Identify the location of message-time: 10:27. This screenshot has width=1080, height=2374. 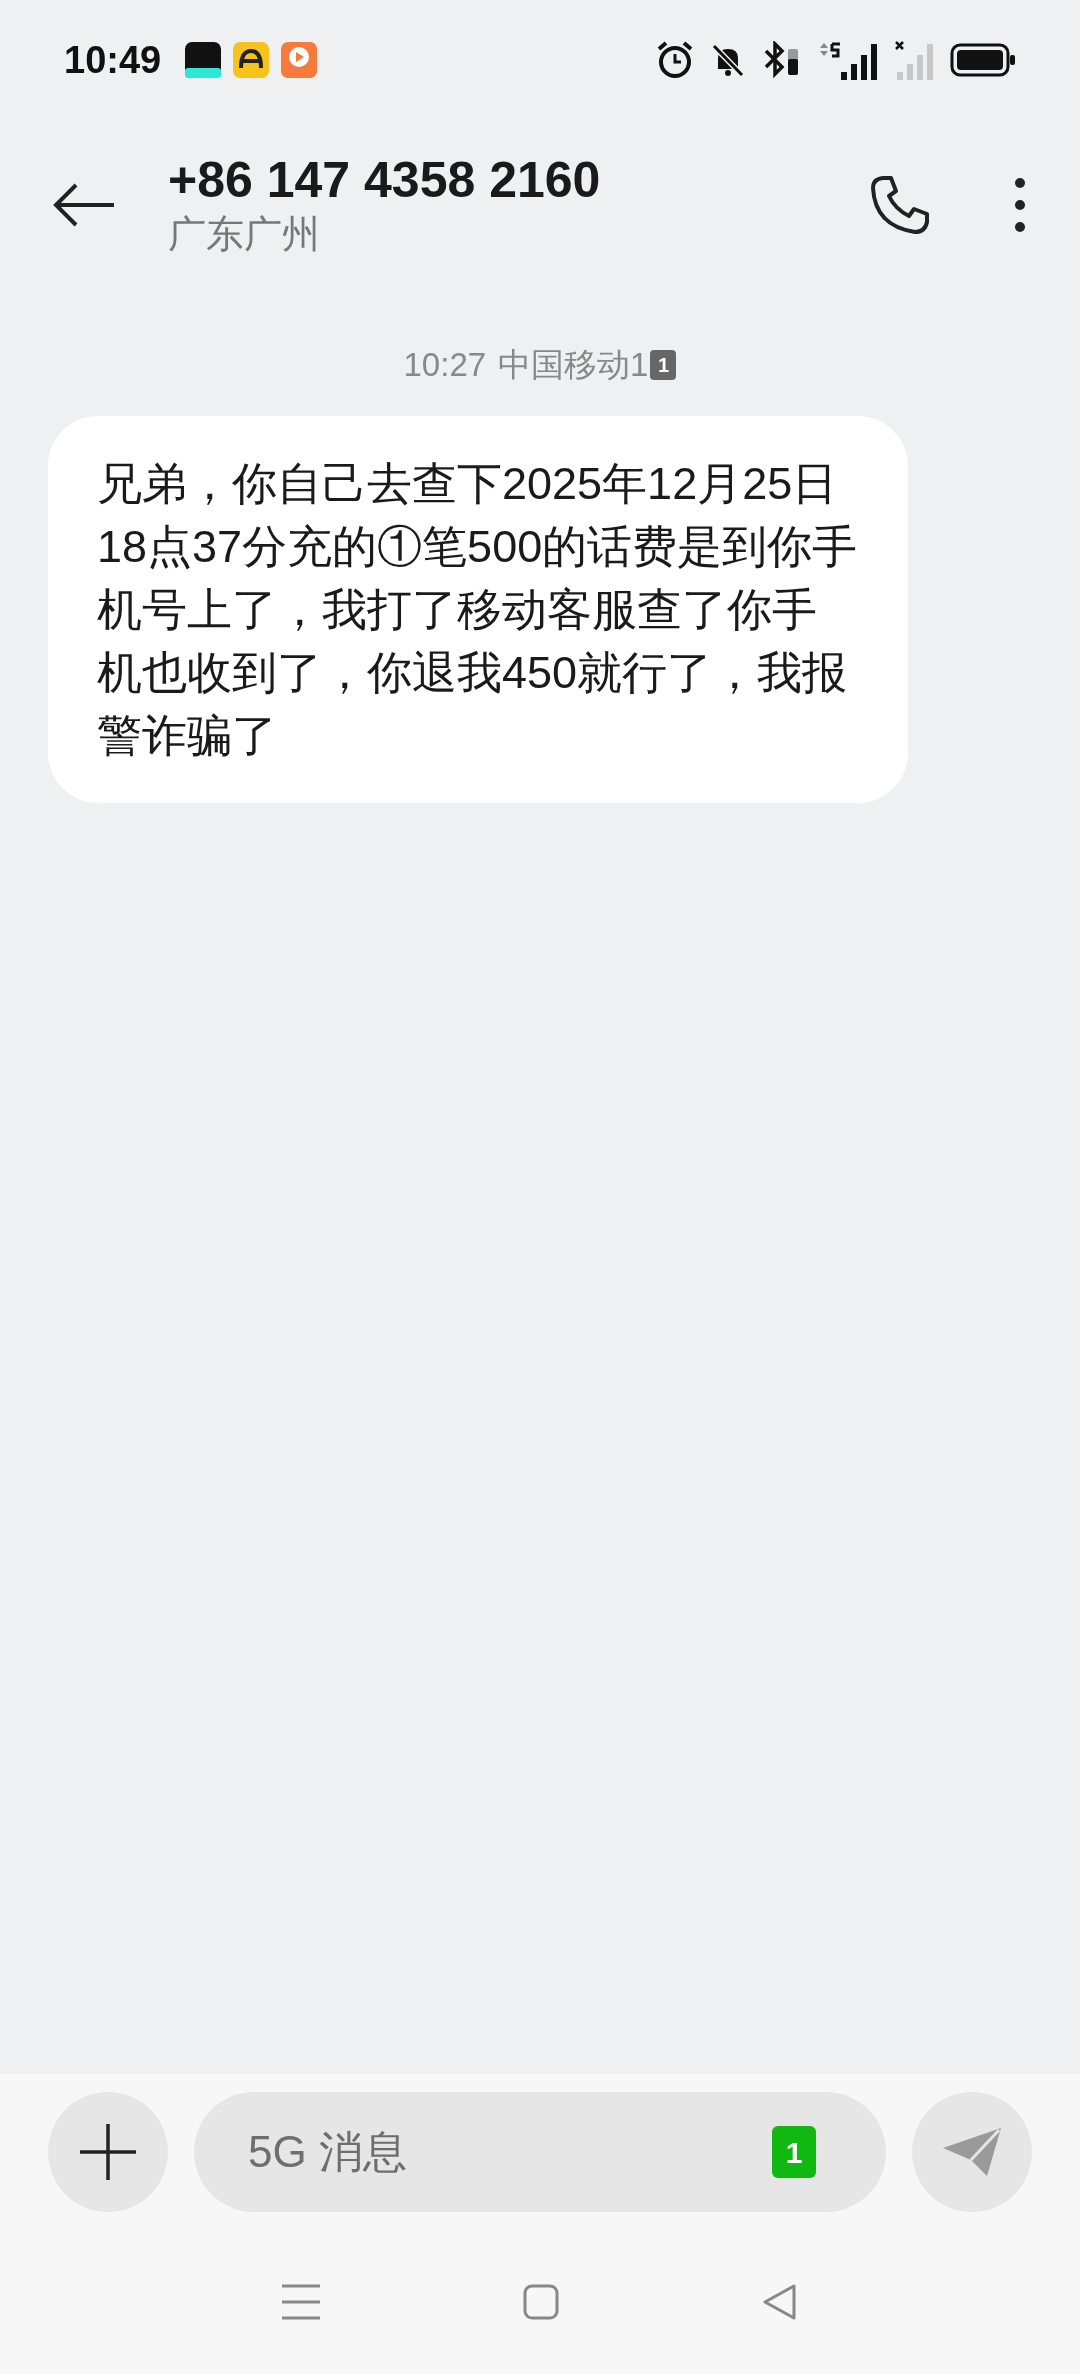
(445, 365).